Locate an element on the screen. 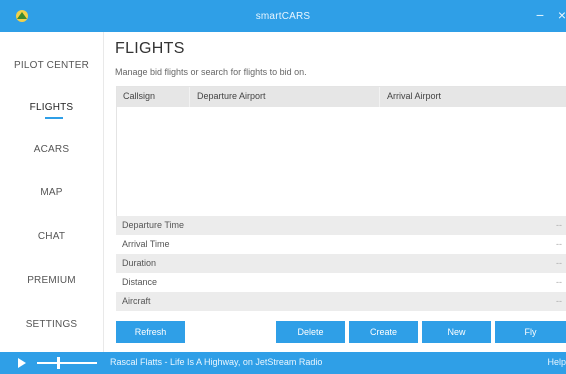 This screenshot has height=374, width=566. detail-label: Departure Time is located at coordinates (153, 225).